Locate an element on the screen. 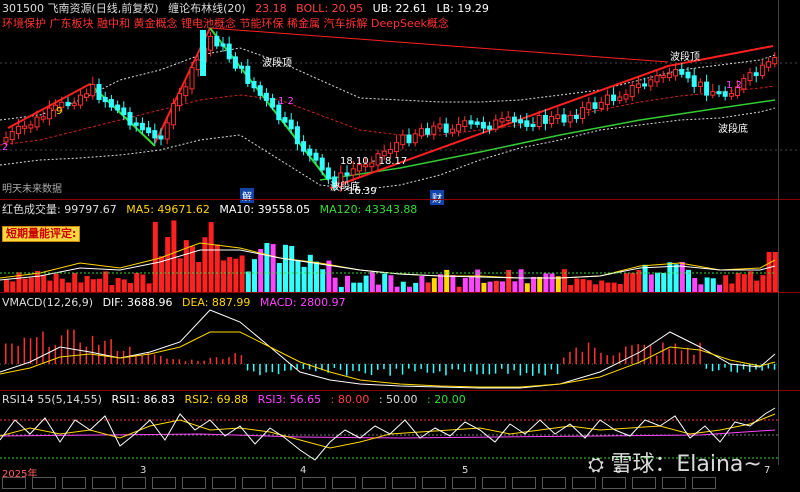 The image size is (800, 492). candle-spike is located at coordinates (203, 53).